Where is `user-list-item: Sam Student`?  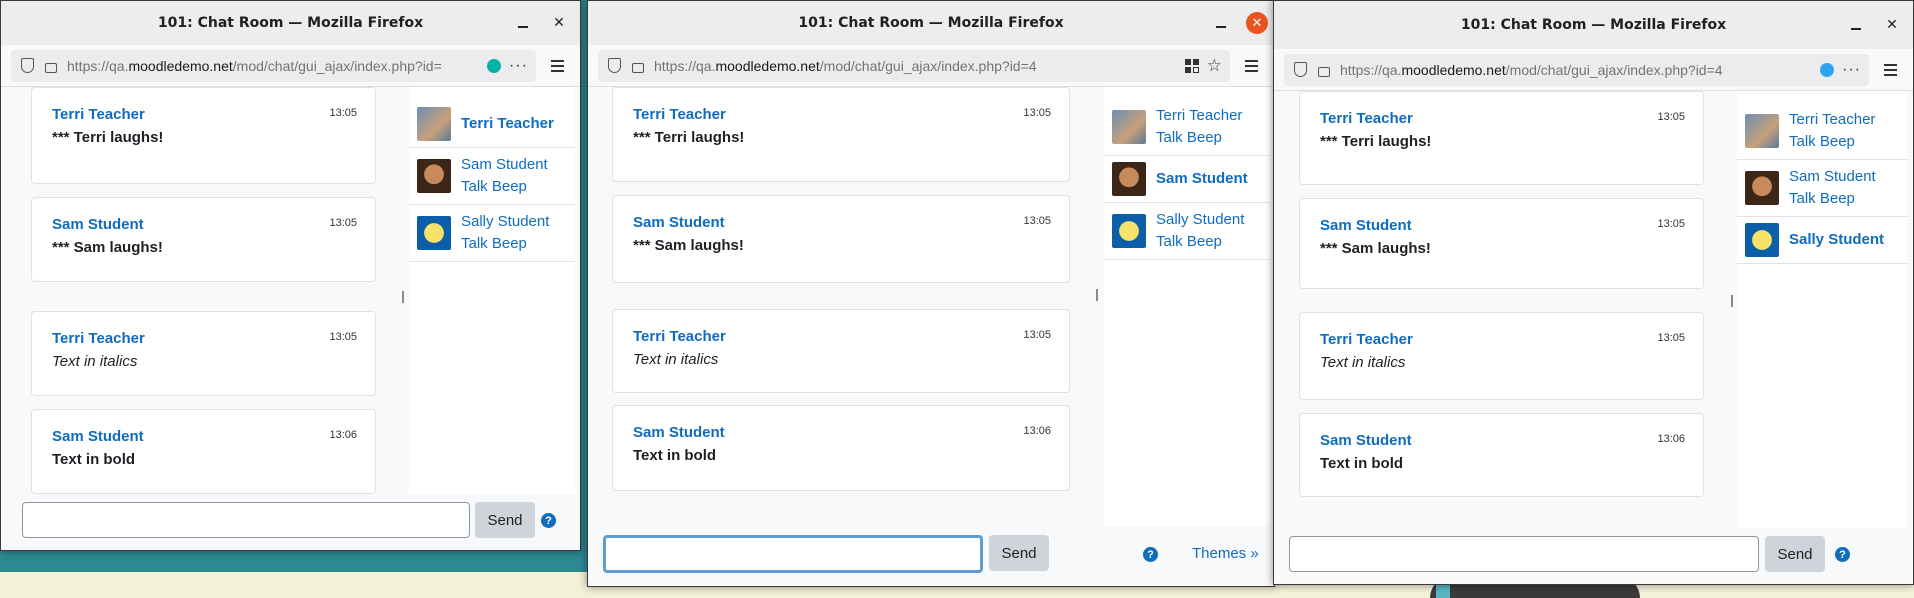 user-list-item: Sam Student is located at coordinates (1186, 179).